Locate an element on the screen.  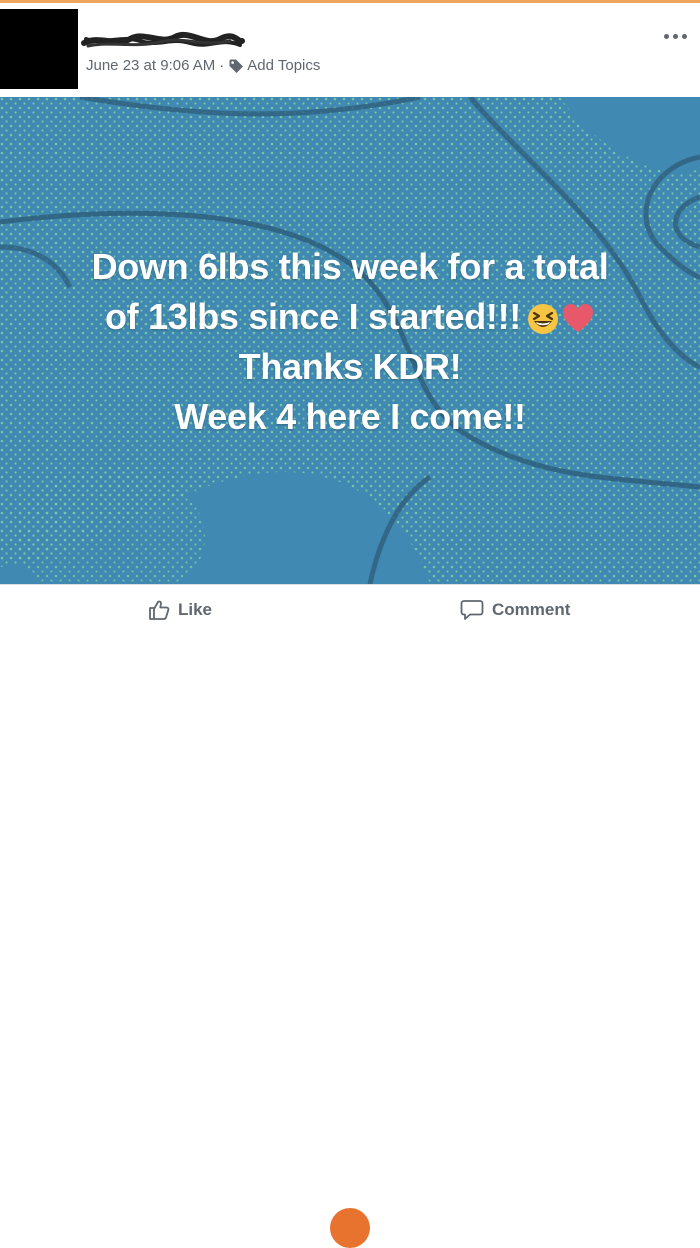
post-timestamp: June 23 at 9:06 AM is located at coordinates (150, 65).